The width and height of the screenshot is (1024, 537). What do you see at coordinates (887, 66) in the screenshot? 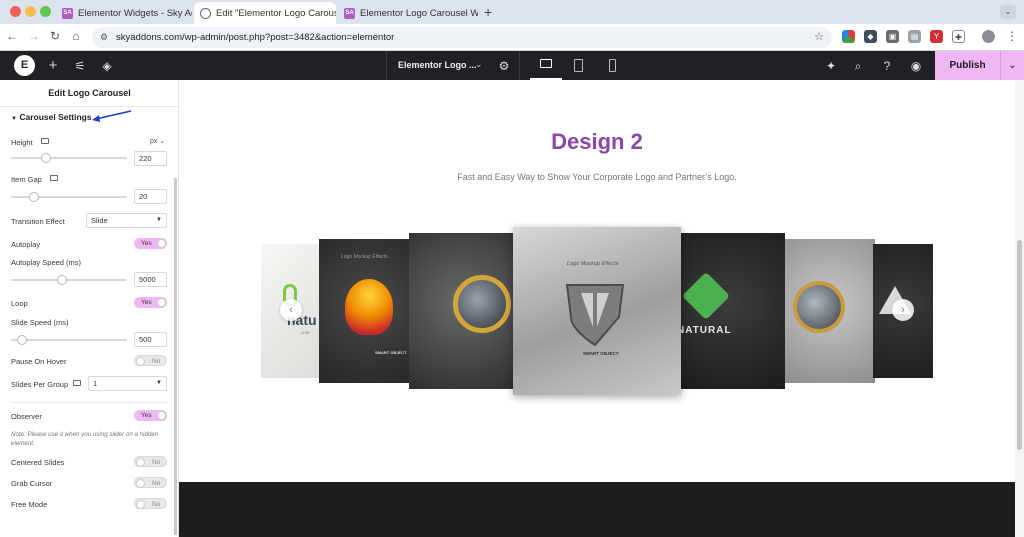
I see `help-icon: ?` at bounding box center [887, 66].